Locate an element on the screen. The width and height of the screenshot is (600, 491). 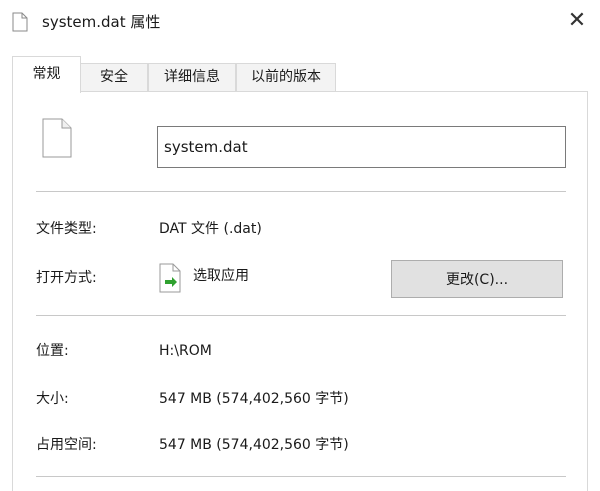
tab-baseline is located at coordinates (300, 91).